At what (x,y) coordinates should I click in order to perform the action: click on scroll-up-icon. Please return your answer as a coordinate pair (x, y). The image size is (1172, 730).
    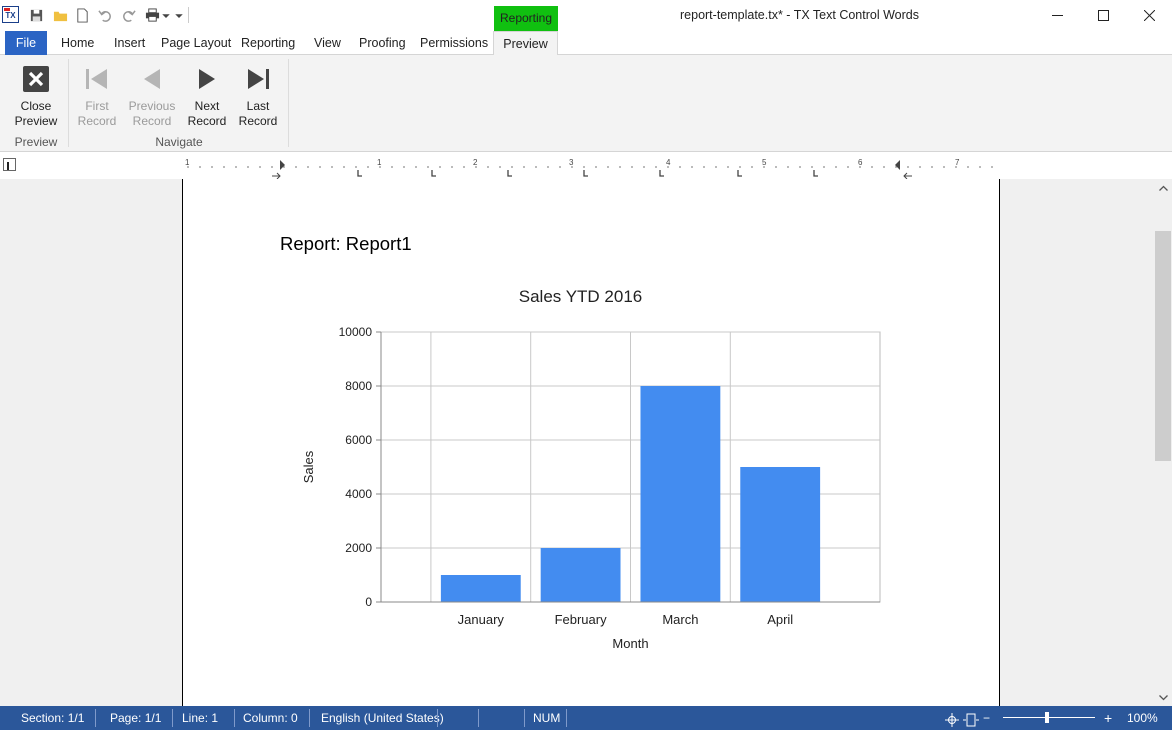
    Looking at the image, I should click on (1163, 187).